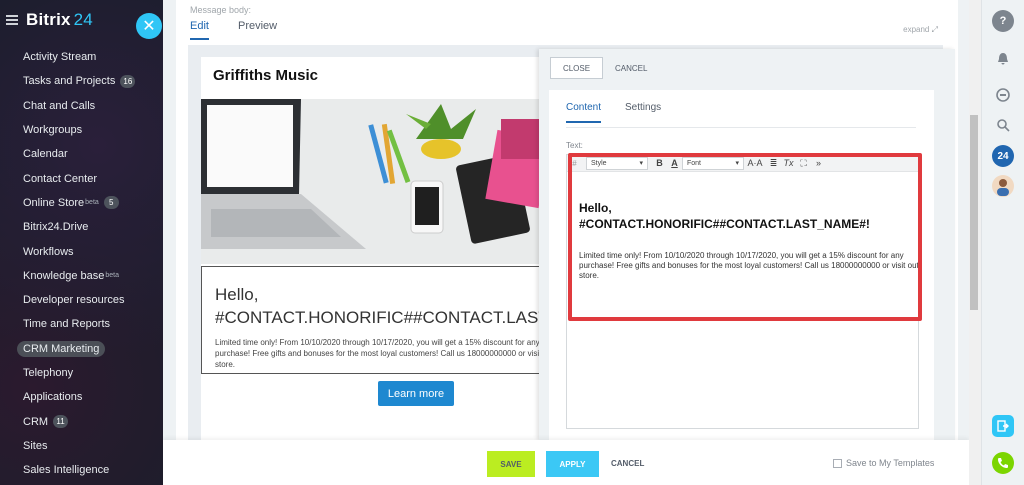 This screenshot has height=485, width=1024. I want to click on sidebar-item-activity-stream: Activity Stream, so click(81, 57).